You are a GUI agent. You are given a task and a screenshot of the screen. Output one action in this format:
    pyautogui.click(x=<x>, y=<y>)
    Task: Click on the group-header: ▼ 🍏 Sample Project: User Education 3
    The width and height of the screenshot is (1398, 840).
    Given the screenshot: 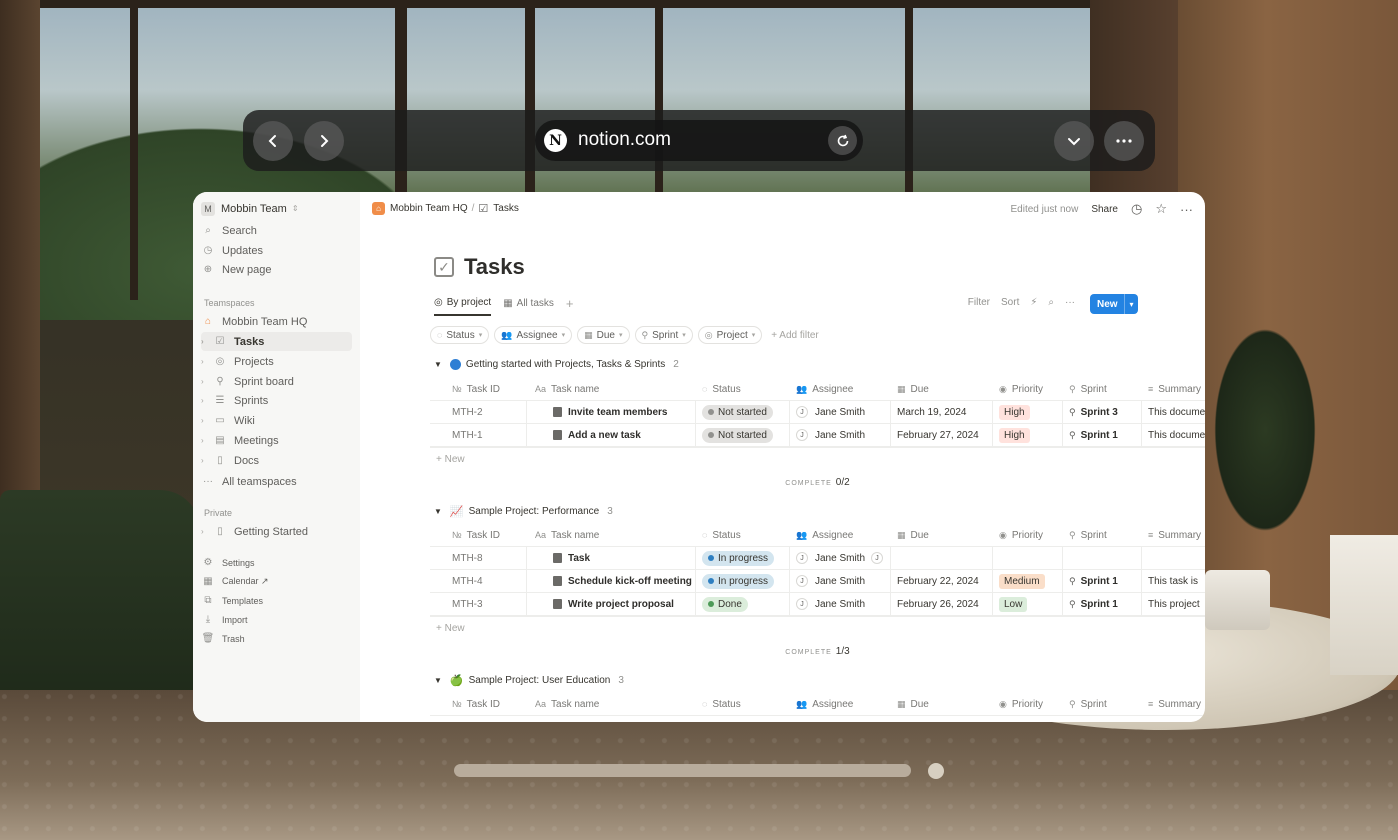 What is the action you would take?
    pyautogui.click(x=529, y=680)
    